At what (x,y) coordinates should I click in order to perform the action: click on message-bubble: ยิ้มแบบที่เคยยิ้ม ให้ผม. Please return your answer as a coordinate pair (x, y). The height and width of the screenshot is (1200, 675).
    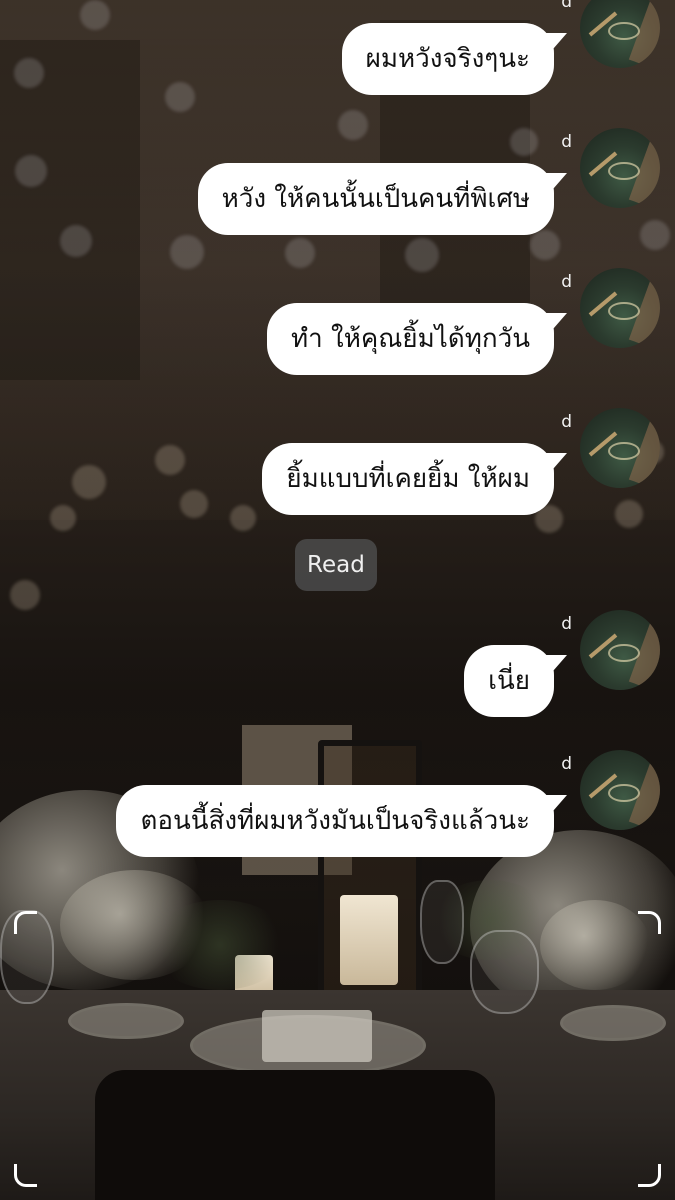
    Looking at the image, I should click on (408, 479).